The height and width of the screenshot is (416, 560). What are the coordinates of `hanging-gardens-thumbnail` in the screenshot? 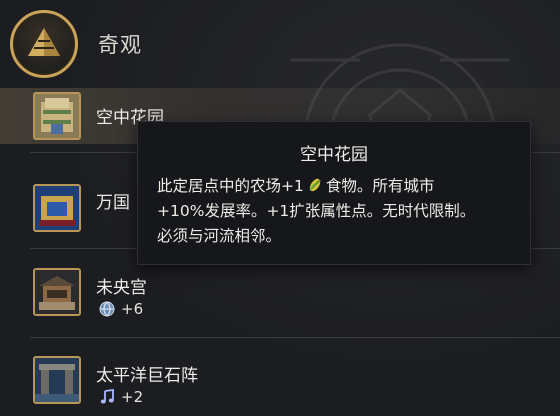 It's located at (57, 116).